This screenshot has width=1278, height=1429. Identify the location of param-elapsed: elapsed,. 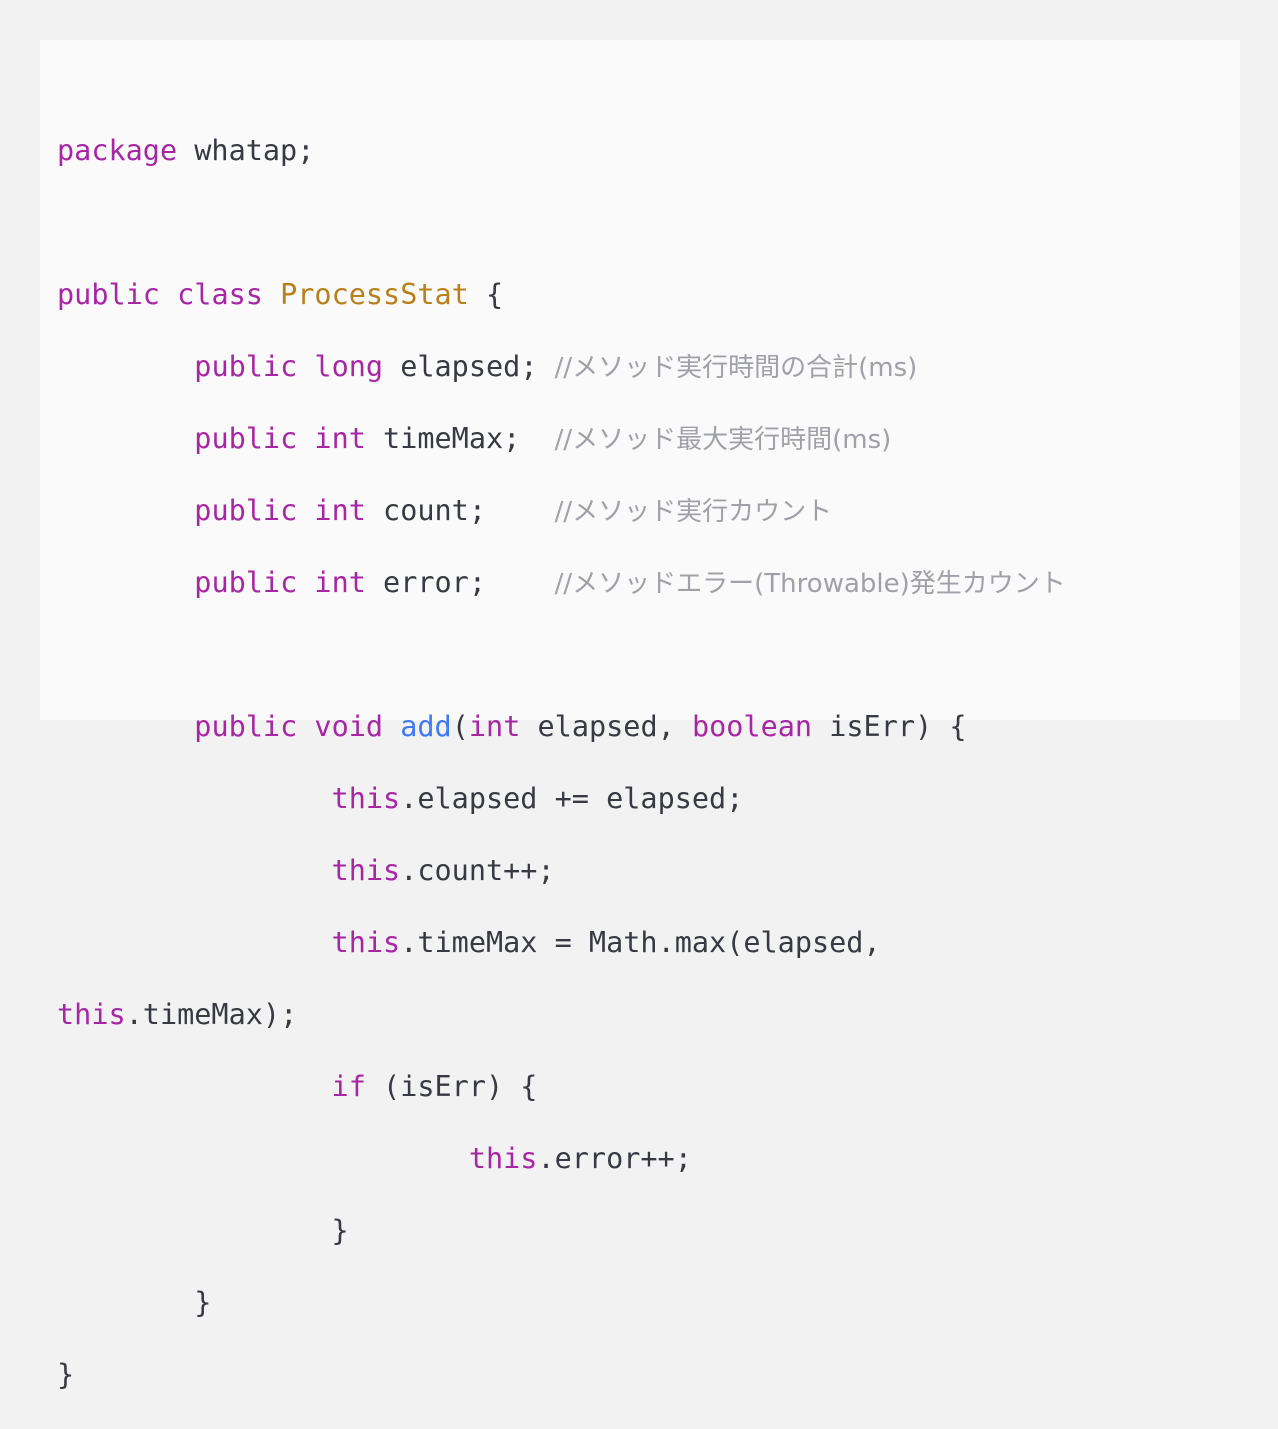
(606, 726).